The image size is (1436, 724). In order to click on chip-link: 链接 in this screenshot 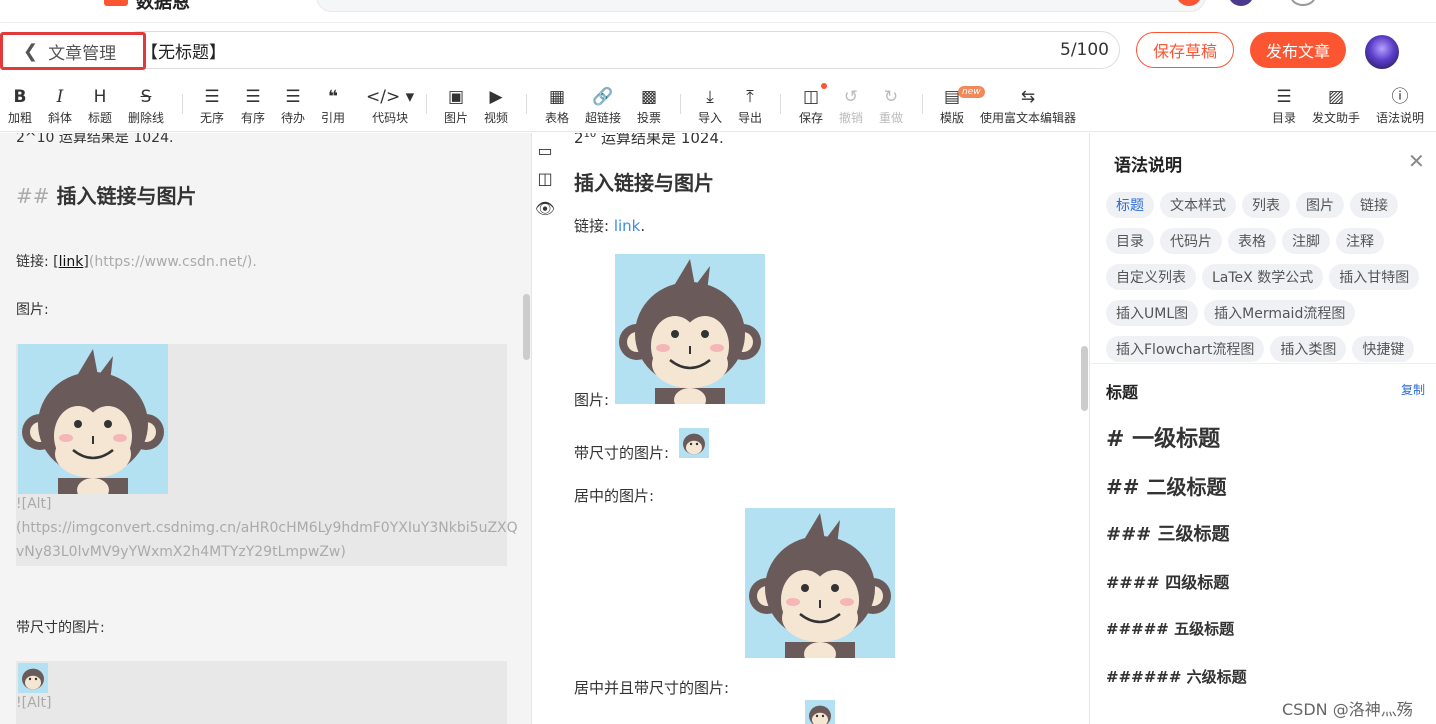, I will do `click(1374, 205)`.